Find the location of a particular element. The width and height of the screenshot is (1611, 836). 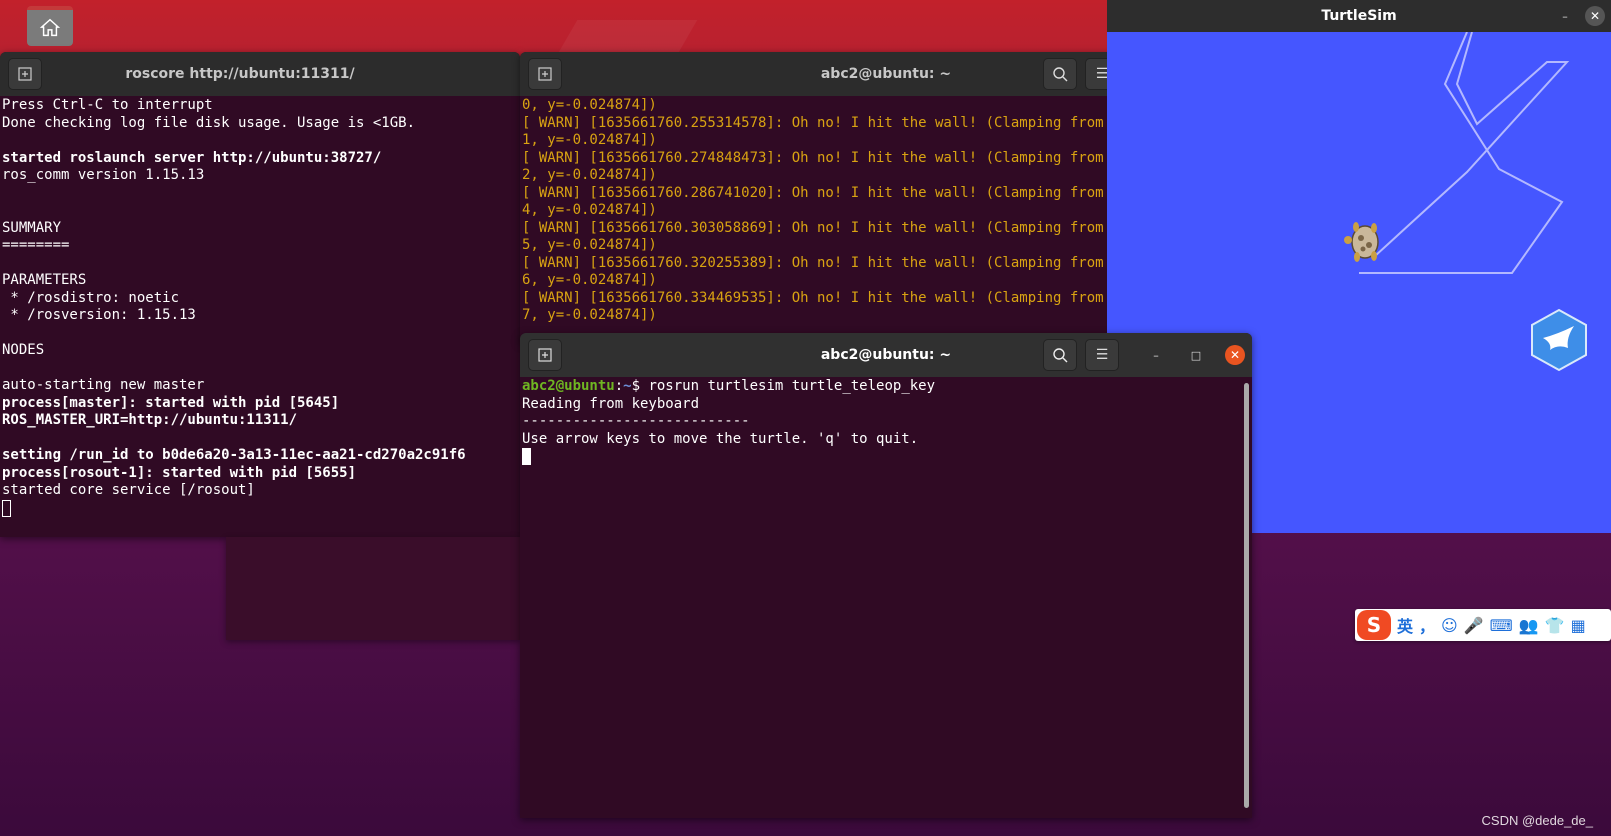

output-line: * /rosversion: 1.15.13 is located at coordinates (99, 315).